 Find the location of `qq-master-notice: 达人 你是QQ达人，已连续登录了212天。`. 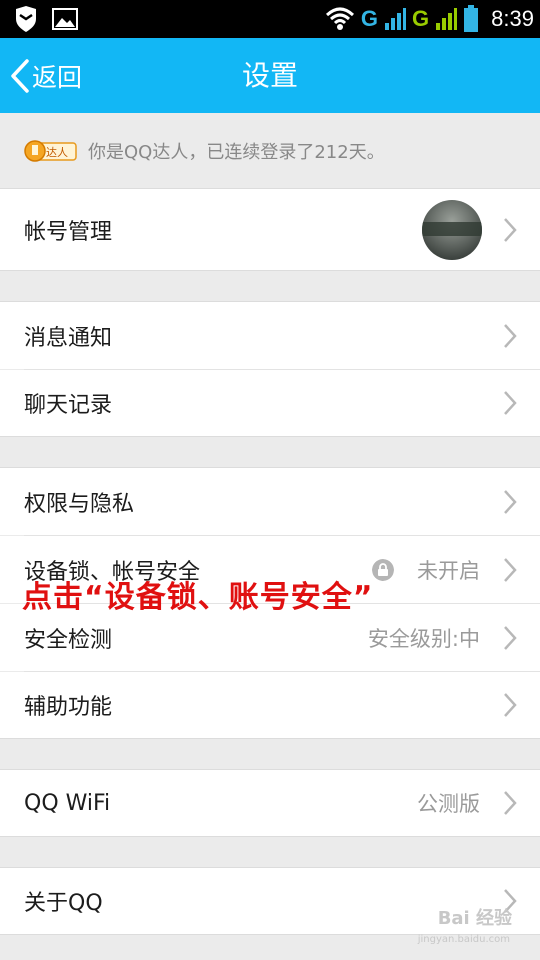

qq-master-notice: 达人 你是QQ达人，已连续登录了212天。 is located at coordinates (270, 150).